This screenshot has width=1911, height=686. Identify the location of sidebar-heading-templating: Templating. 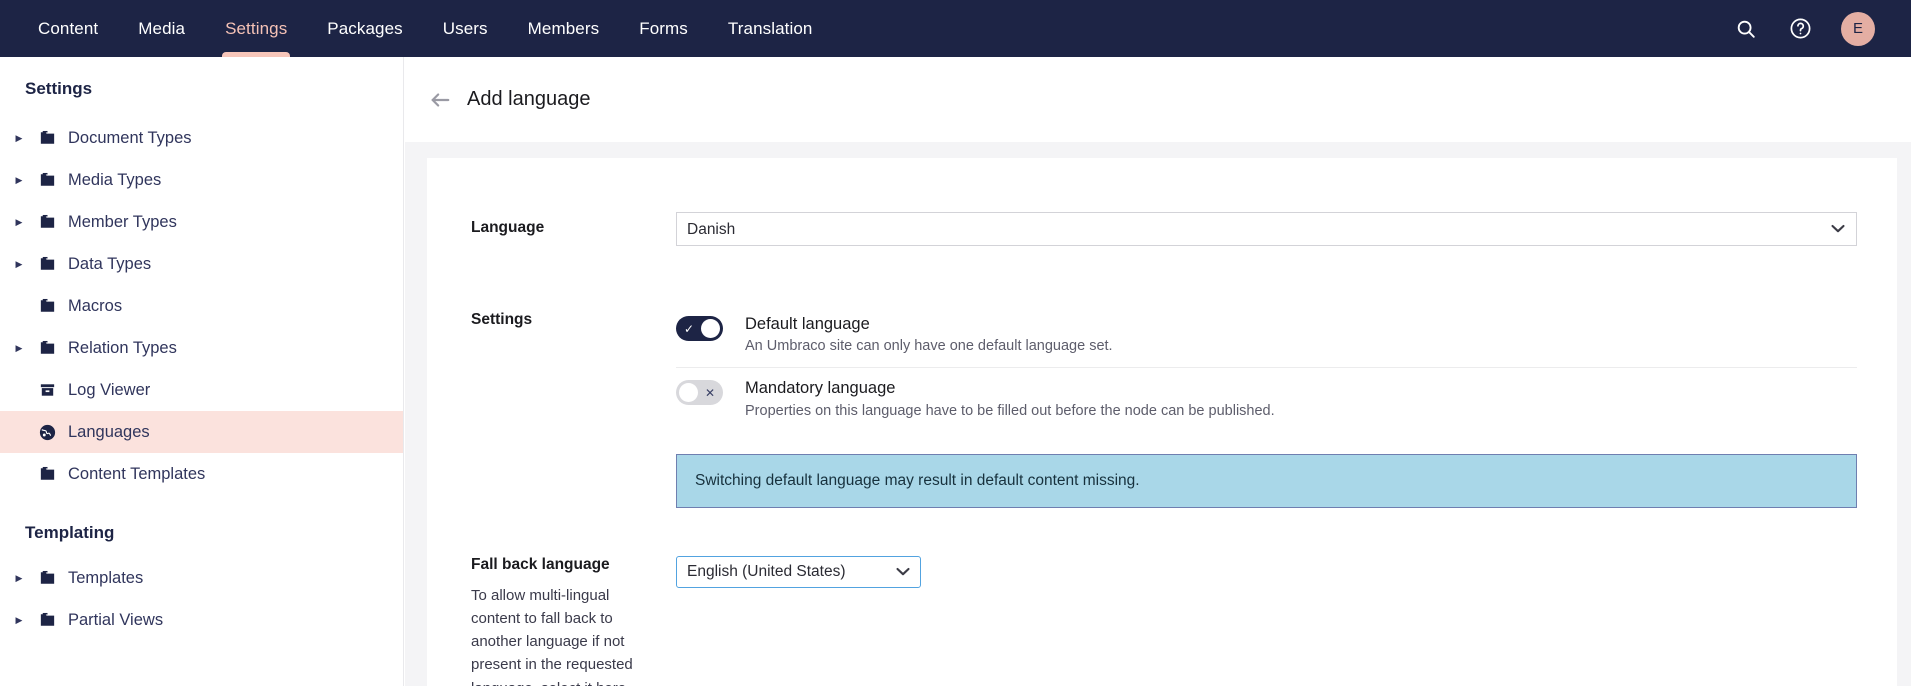
(70, 532).